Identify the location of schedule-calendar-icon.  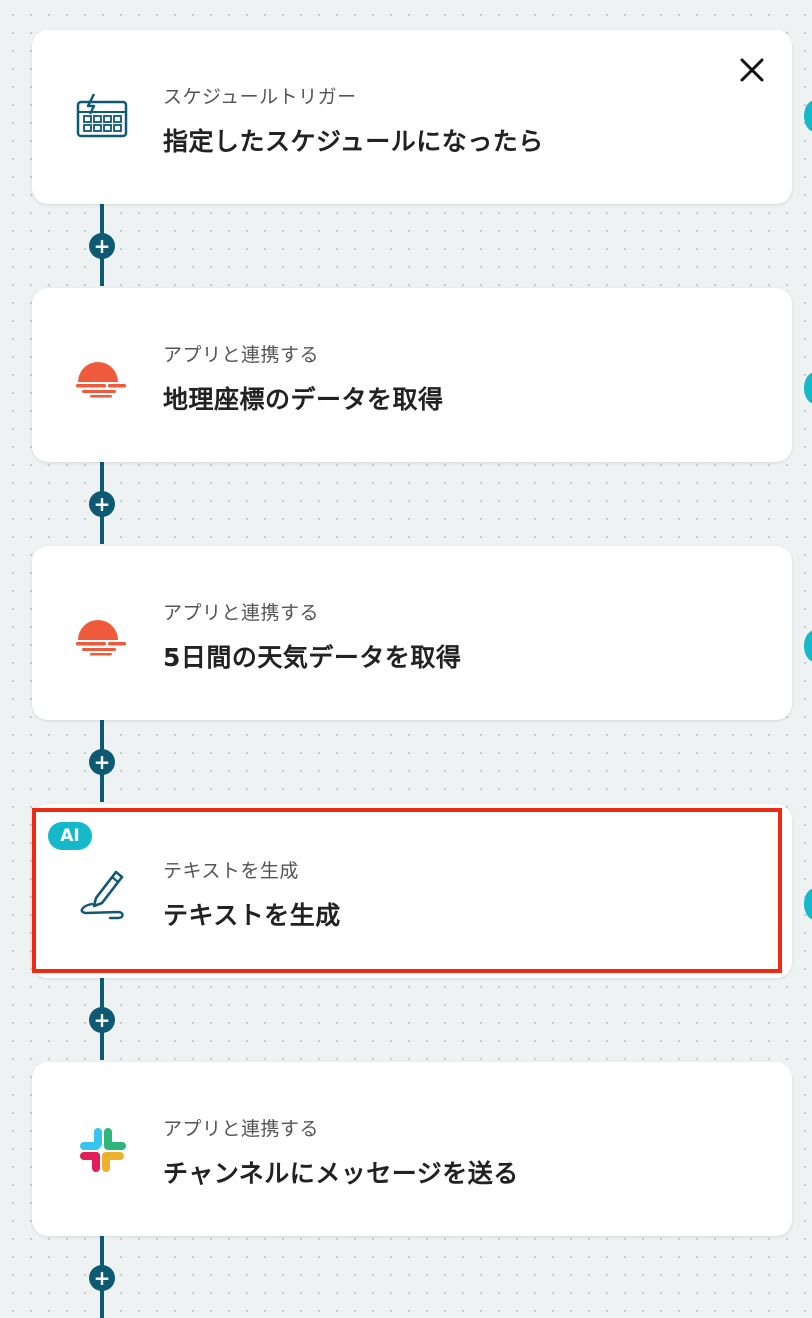
(102, 118).